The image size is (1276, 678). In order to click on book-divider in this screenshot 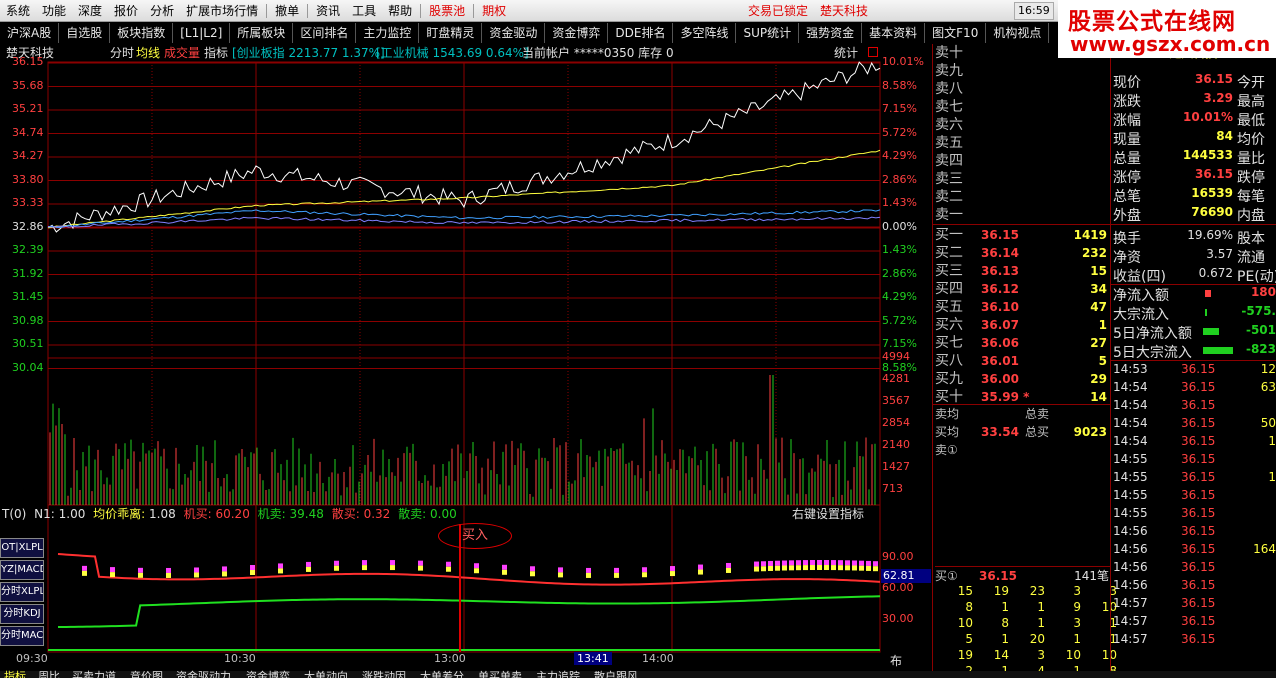, I will do `click(1021, 404)`.